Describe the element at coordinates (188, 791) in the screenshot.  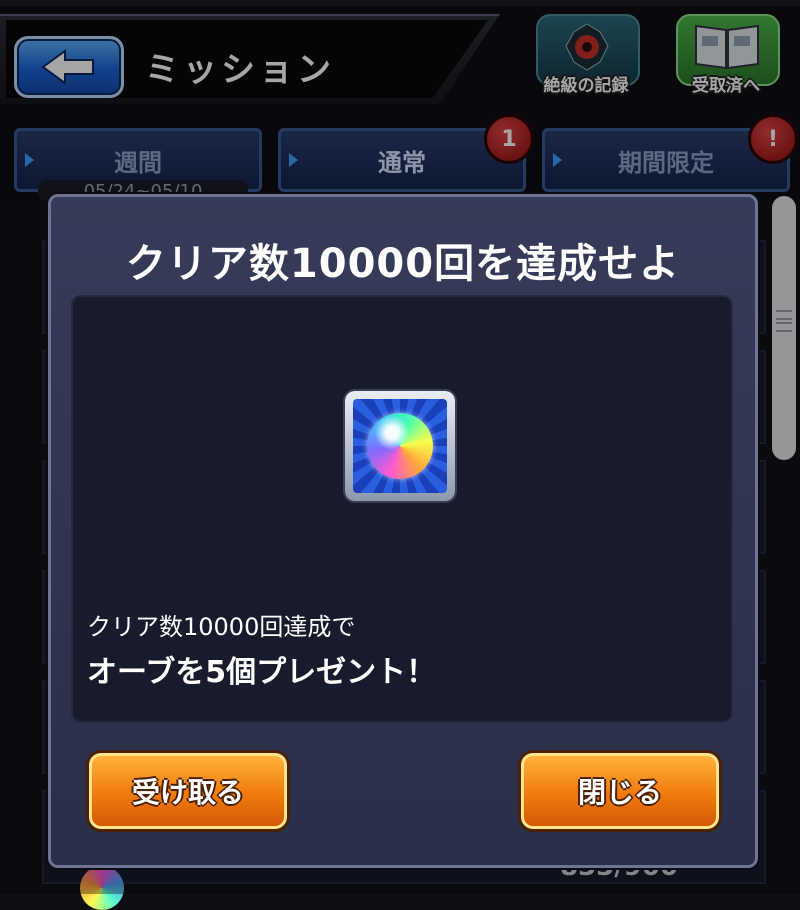
I see `receive-button: 受け取る` at that location.